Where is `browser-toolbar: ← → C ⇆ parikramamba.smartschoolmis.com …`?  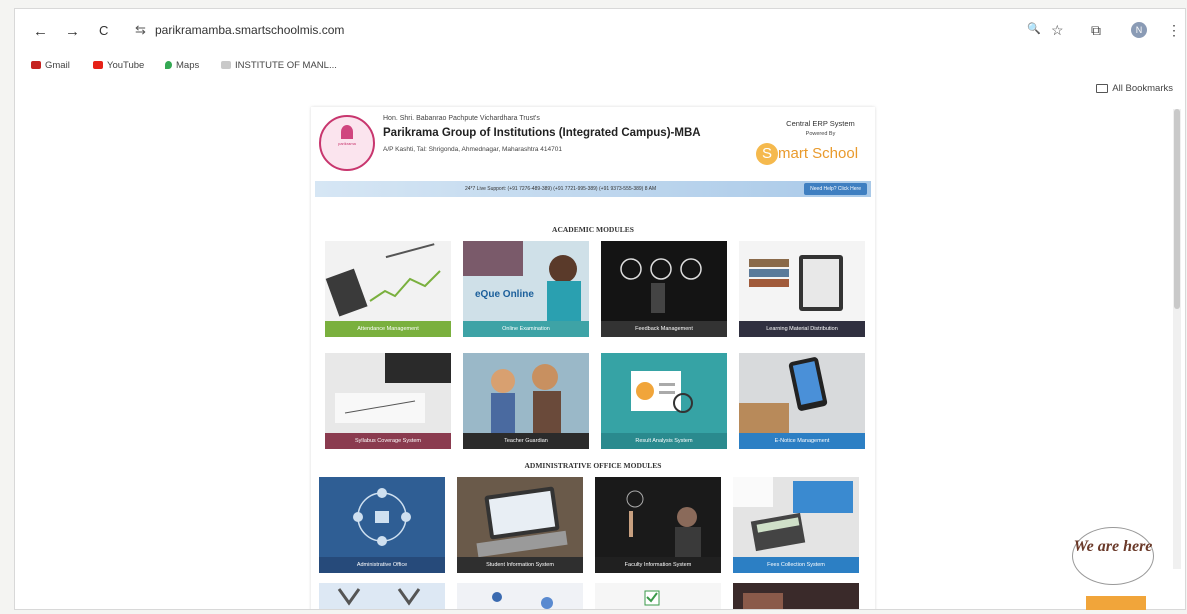 browser-toolbar: ← → C ⇆ parikramamba.smartschoolmis.com … is located at coordinates (600, 32).